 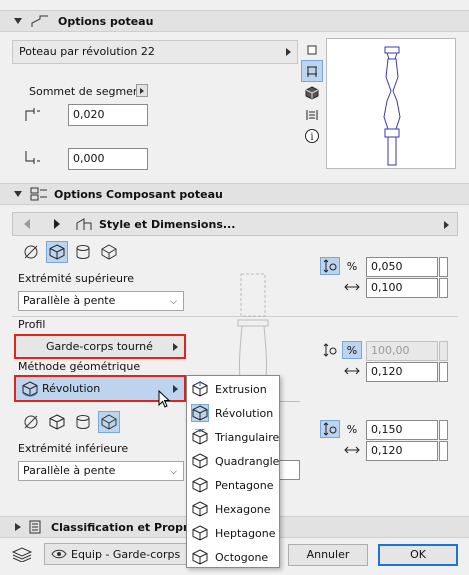 What do you see at coordinates (106, 21) in the screenshot?
I see `section-title: Options poteau` at bounding box center [106, 21].